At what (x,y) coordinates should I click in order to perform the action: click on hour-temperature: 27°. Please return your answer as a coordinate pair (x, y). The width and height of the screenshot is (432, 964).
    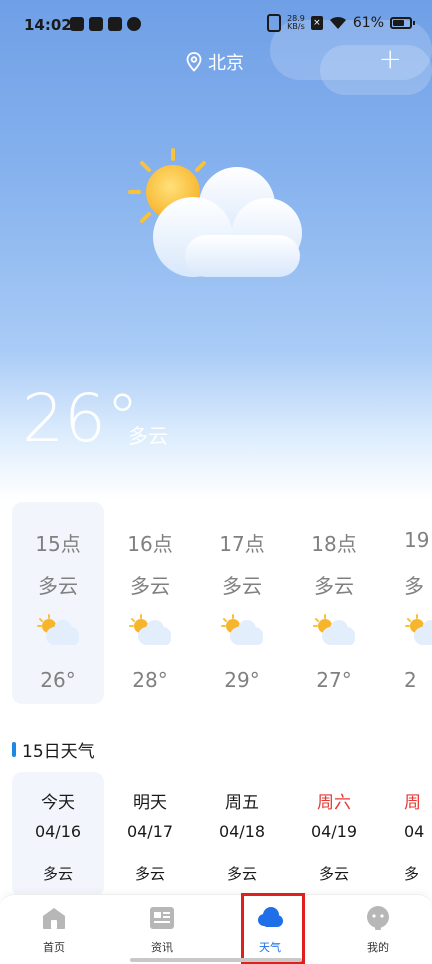
    Looking at the image, I should click on (334, 680).